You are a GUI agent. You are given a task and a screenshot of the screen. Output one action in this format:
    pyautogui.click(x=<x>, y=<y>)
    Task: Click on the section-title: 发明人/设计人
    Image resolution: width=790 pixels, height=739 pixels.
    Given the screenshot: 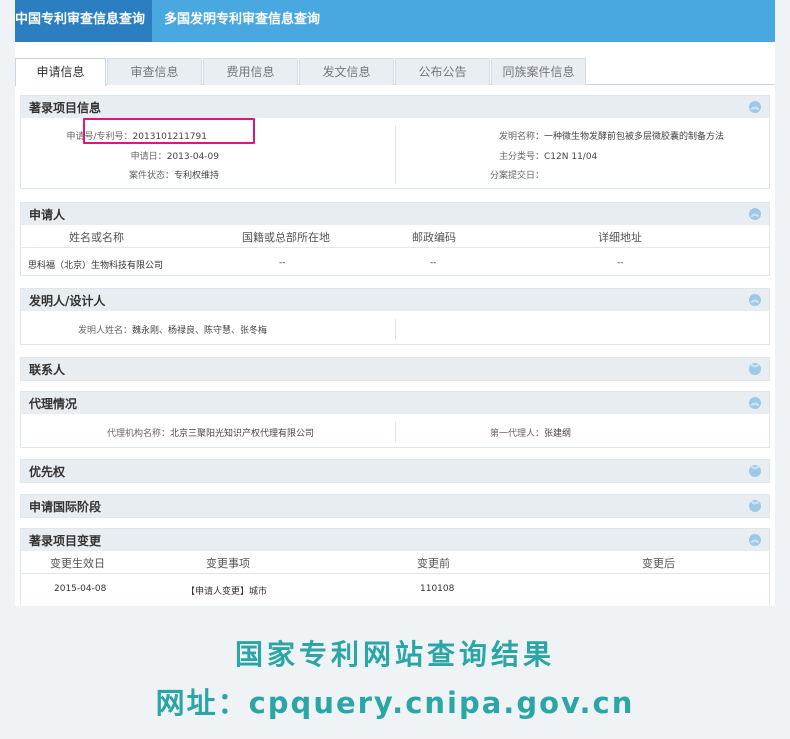 What is the action you would take?
    pyautogui.click(x=67, y=300)
    